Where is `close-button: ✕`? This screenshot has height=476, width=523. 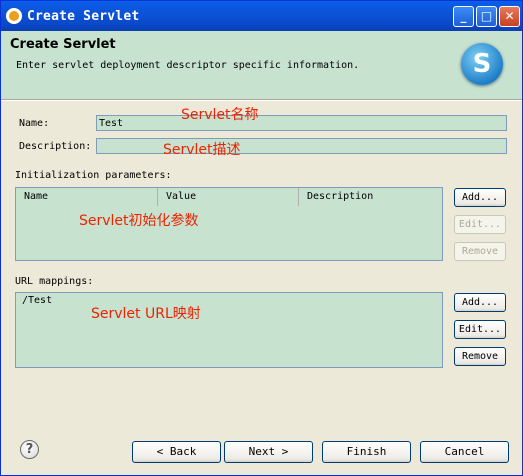 close-button: ✕ is located at coordinates (509, 16).